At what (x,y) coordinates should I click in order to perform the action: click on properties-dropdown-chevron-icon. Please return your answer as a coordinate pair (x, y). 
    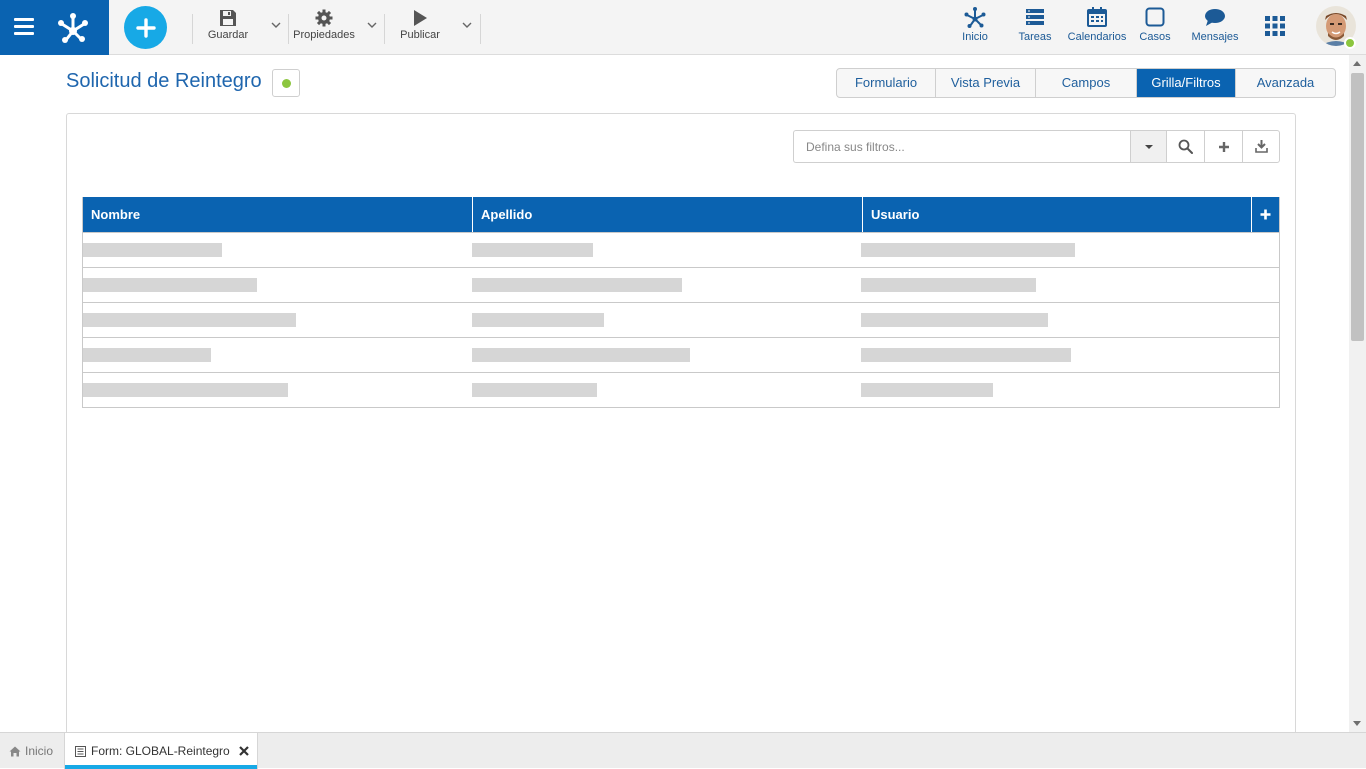
    Looking at the image, I should click on (372, 25).